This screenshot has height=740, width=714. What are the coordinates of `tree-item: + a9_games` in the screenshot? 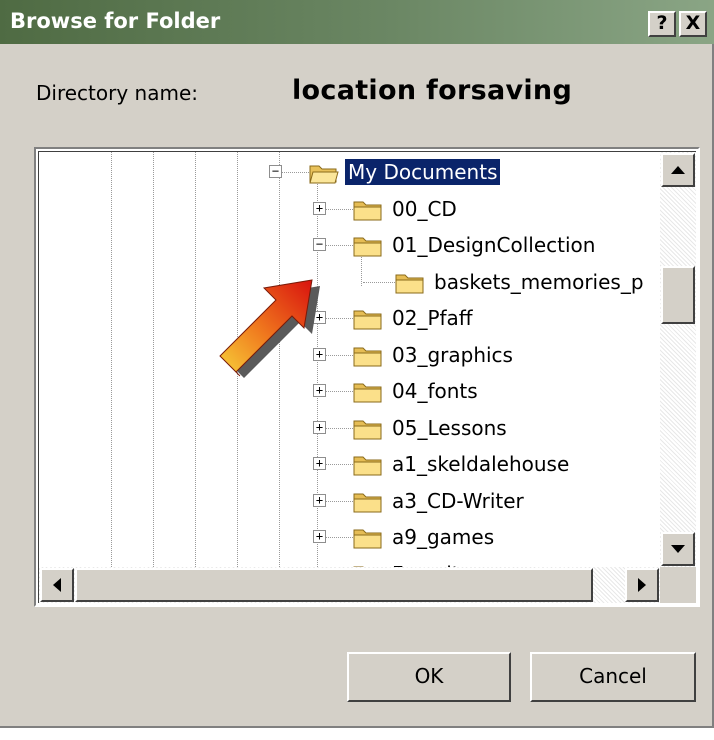 It's located at (349, 538).